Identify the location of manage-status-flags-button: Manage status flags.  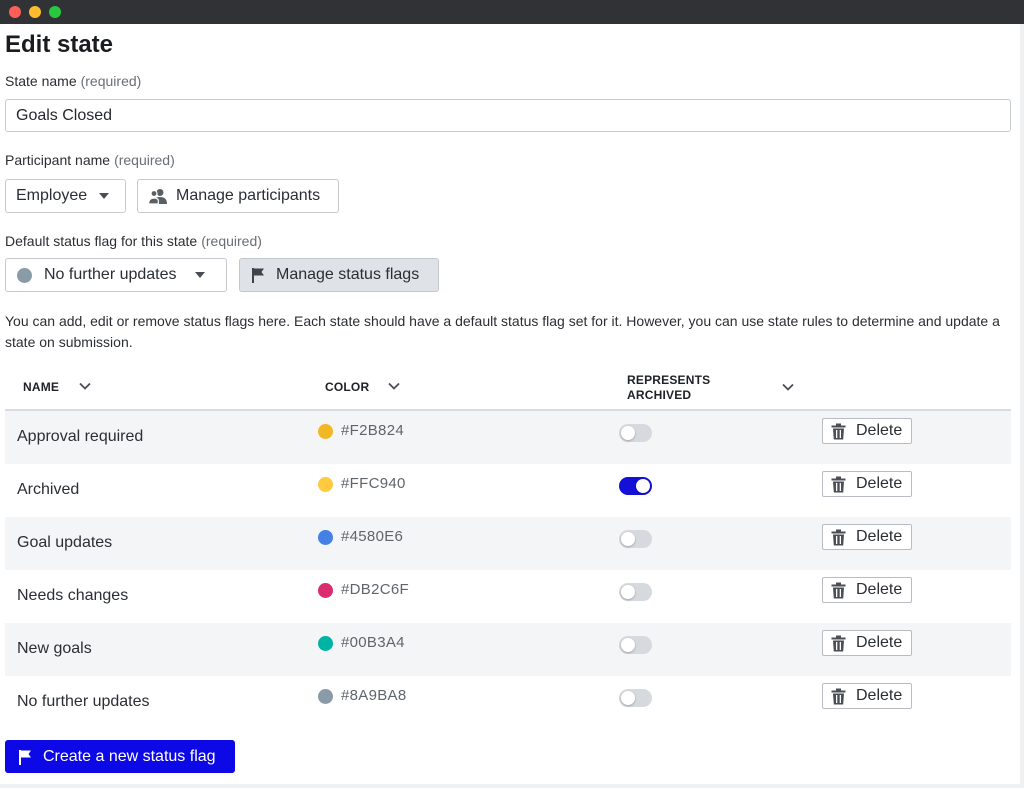
(339, 275).